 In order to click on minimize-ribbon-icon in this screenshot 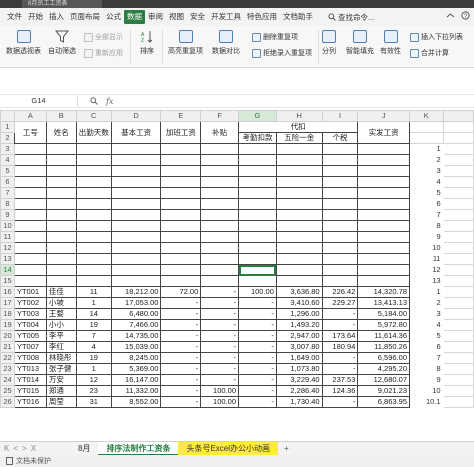, I will do `click(450, 15)`.